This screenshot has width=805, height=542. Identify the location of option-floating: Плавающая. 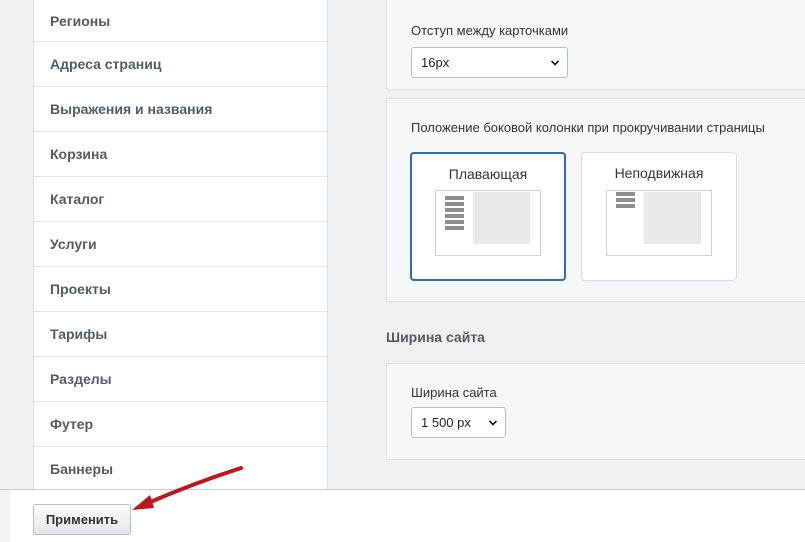
(488, 216).